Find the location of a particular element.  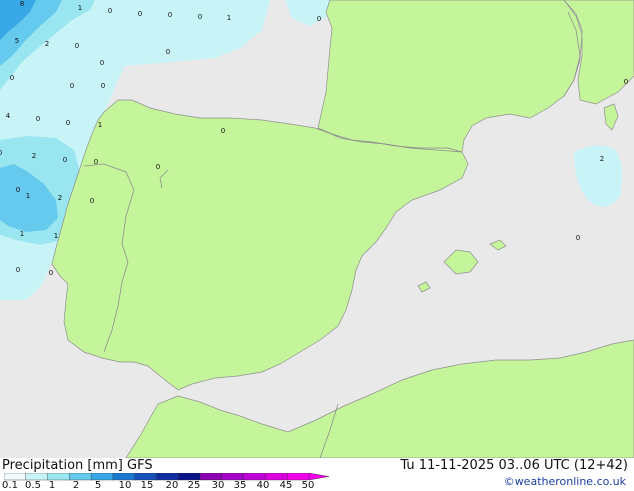

precip-value-label: 5 is located at coordinates (17, 41).